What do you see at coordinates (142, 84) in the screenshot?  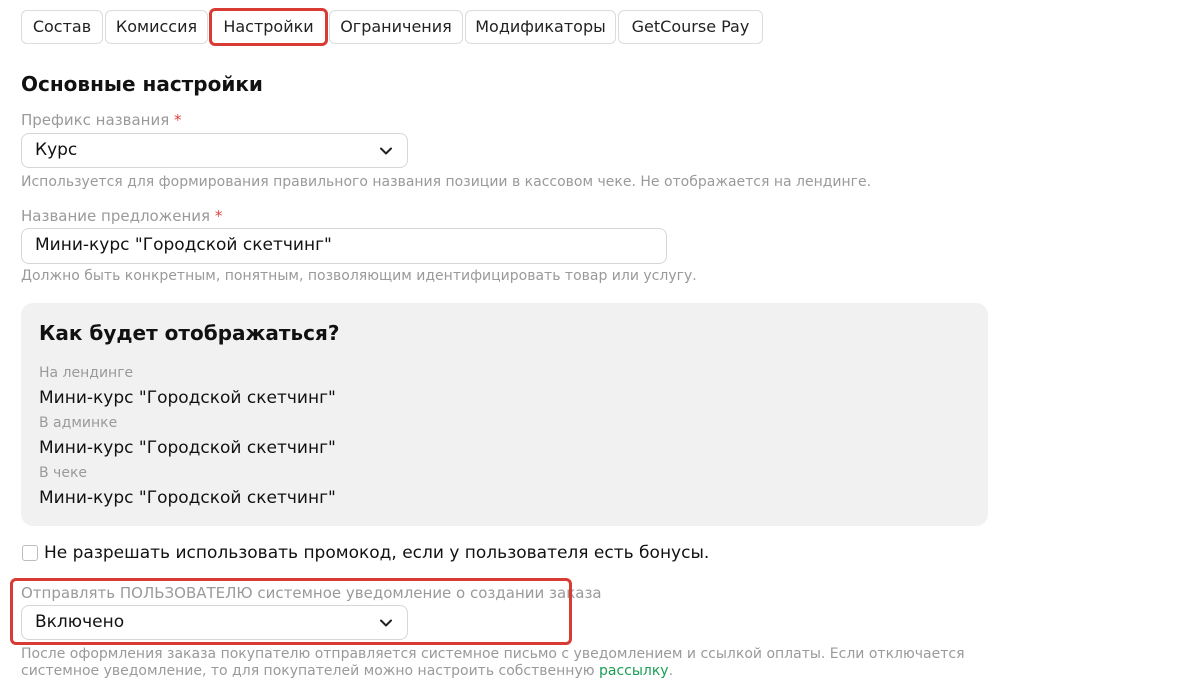 I see `section-title: Основные настройки` at bounding box center [142, 84].